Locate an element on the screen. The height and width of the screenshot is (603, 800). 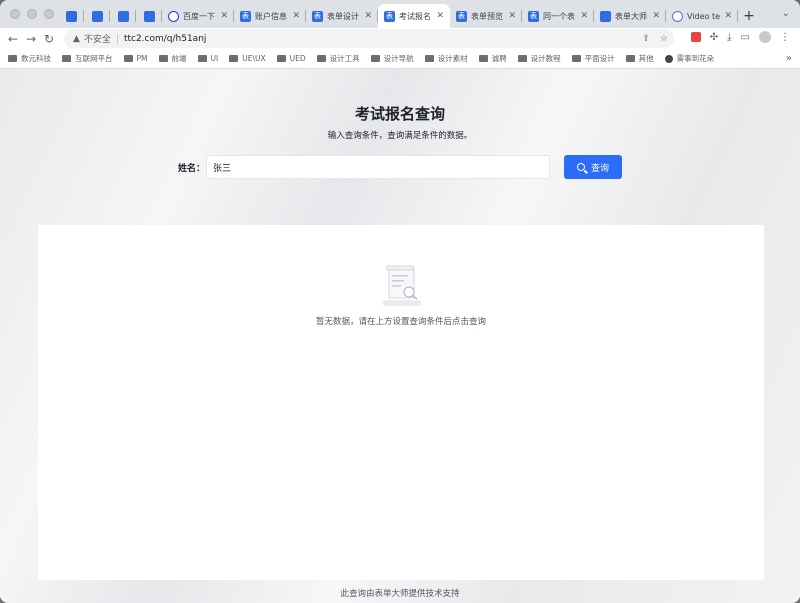
bookmark-label: 雾事到花朵 is located at coordinates (695, 58).